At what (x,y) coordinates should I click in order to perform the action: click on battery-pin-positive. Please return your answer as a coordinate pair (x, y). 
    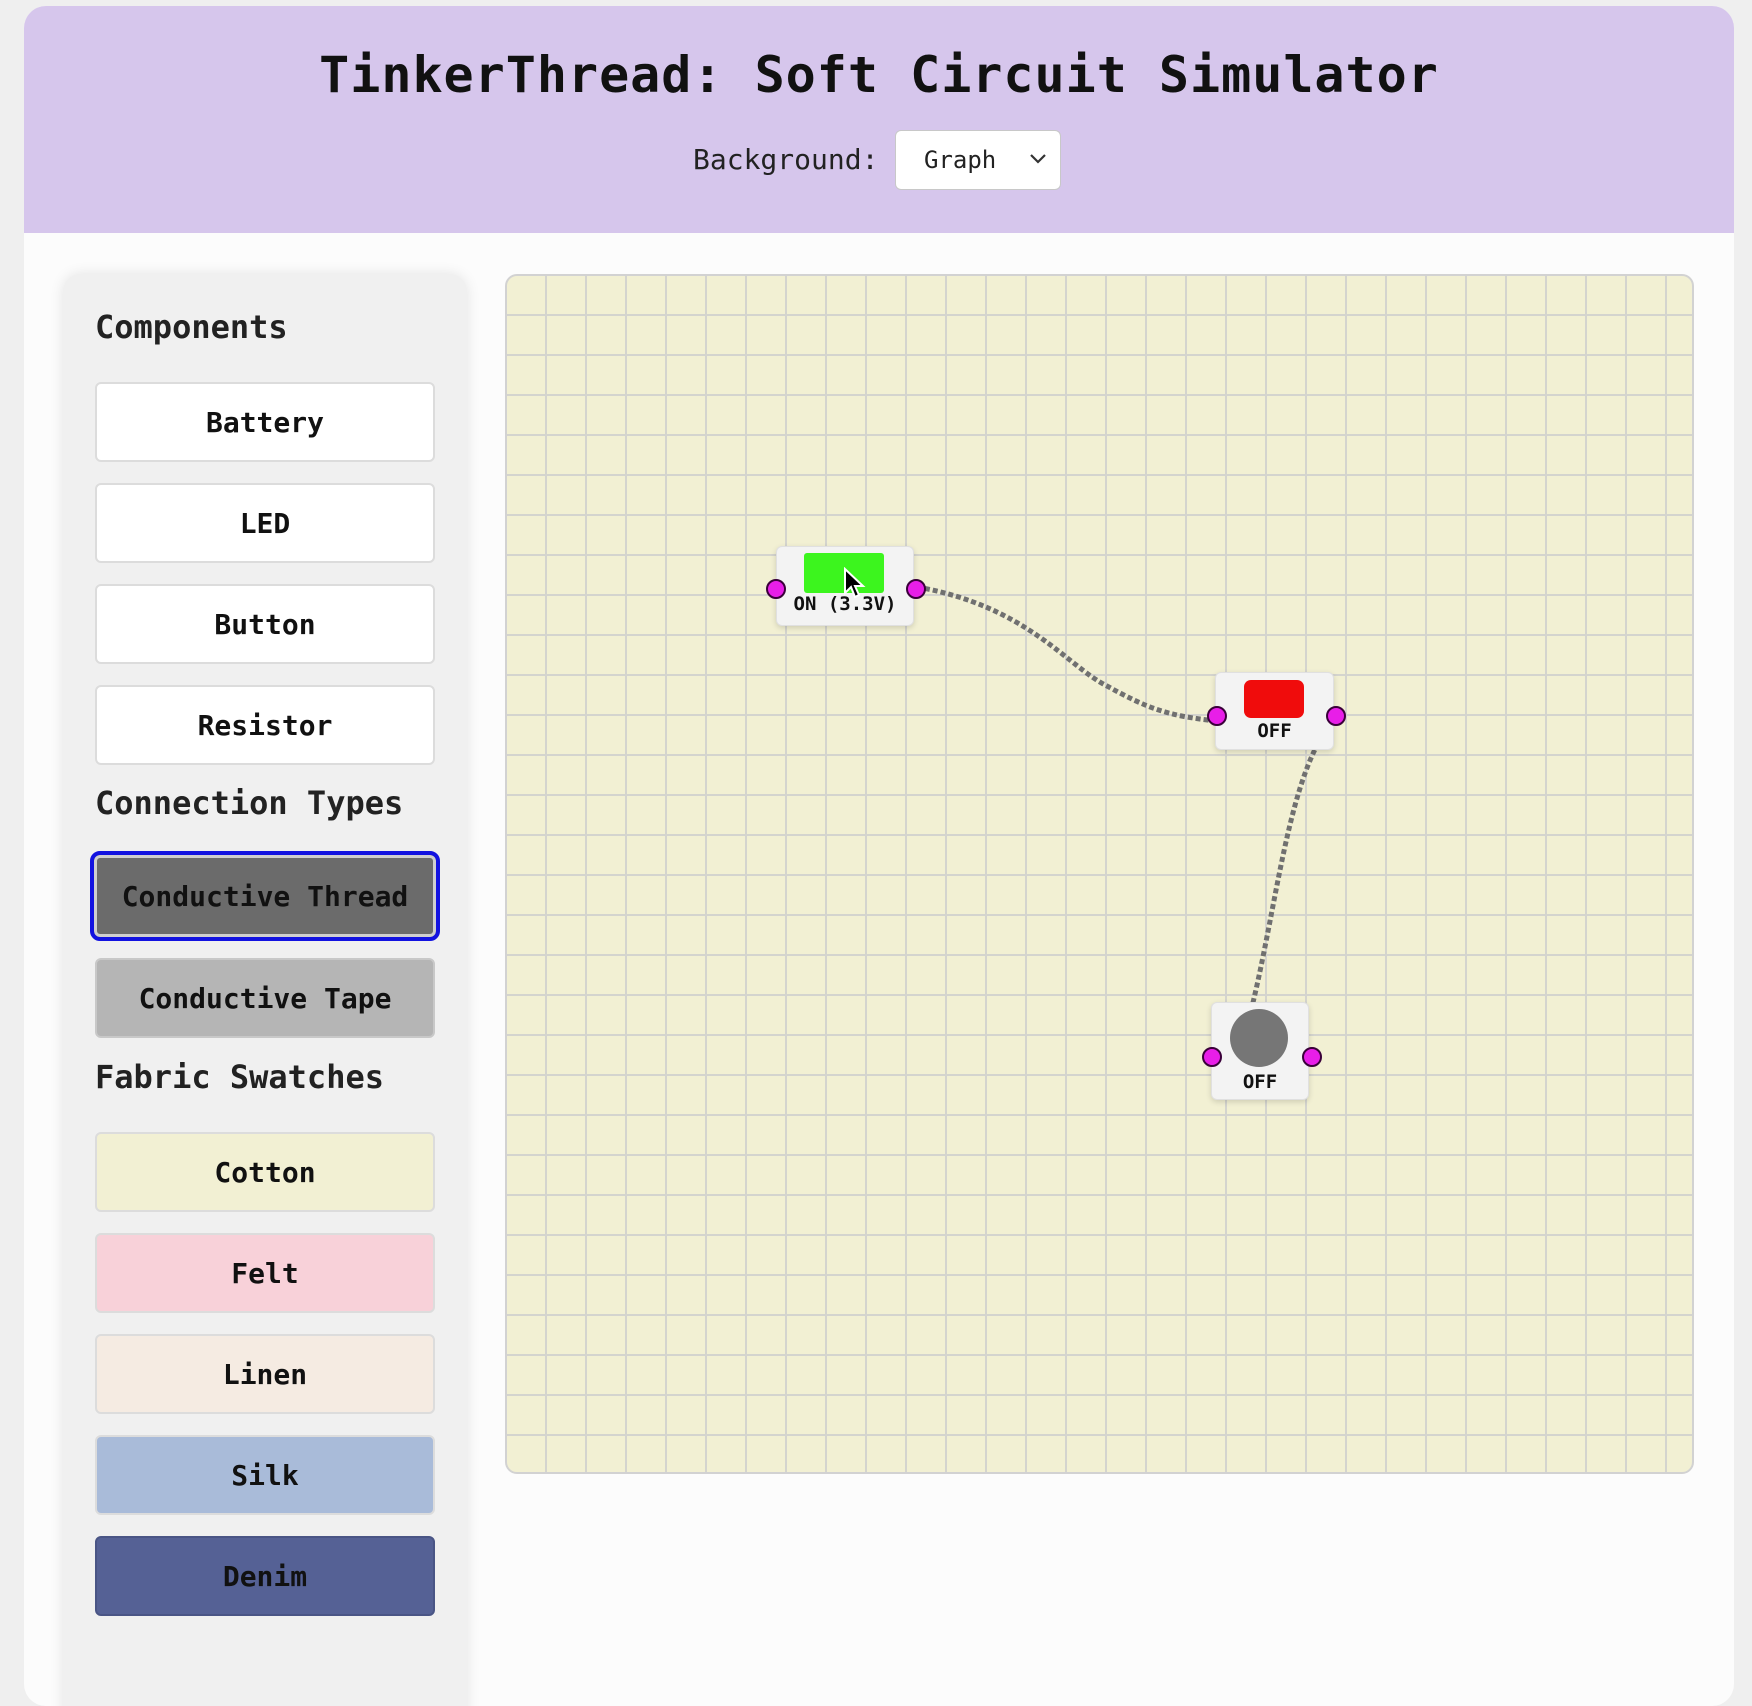
    Looking at the image, I should click on (916, 589).